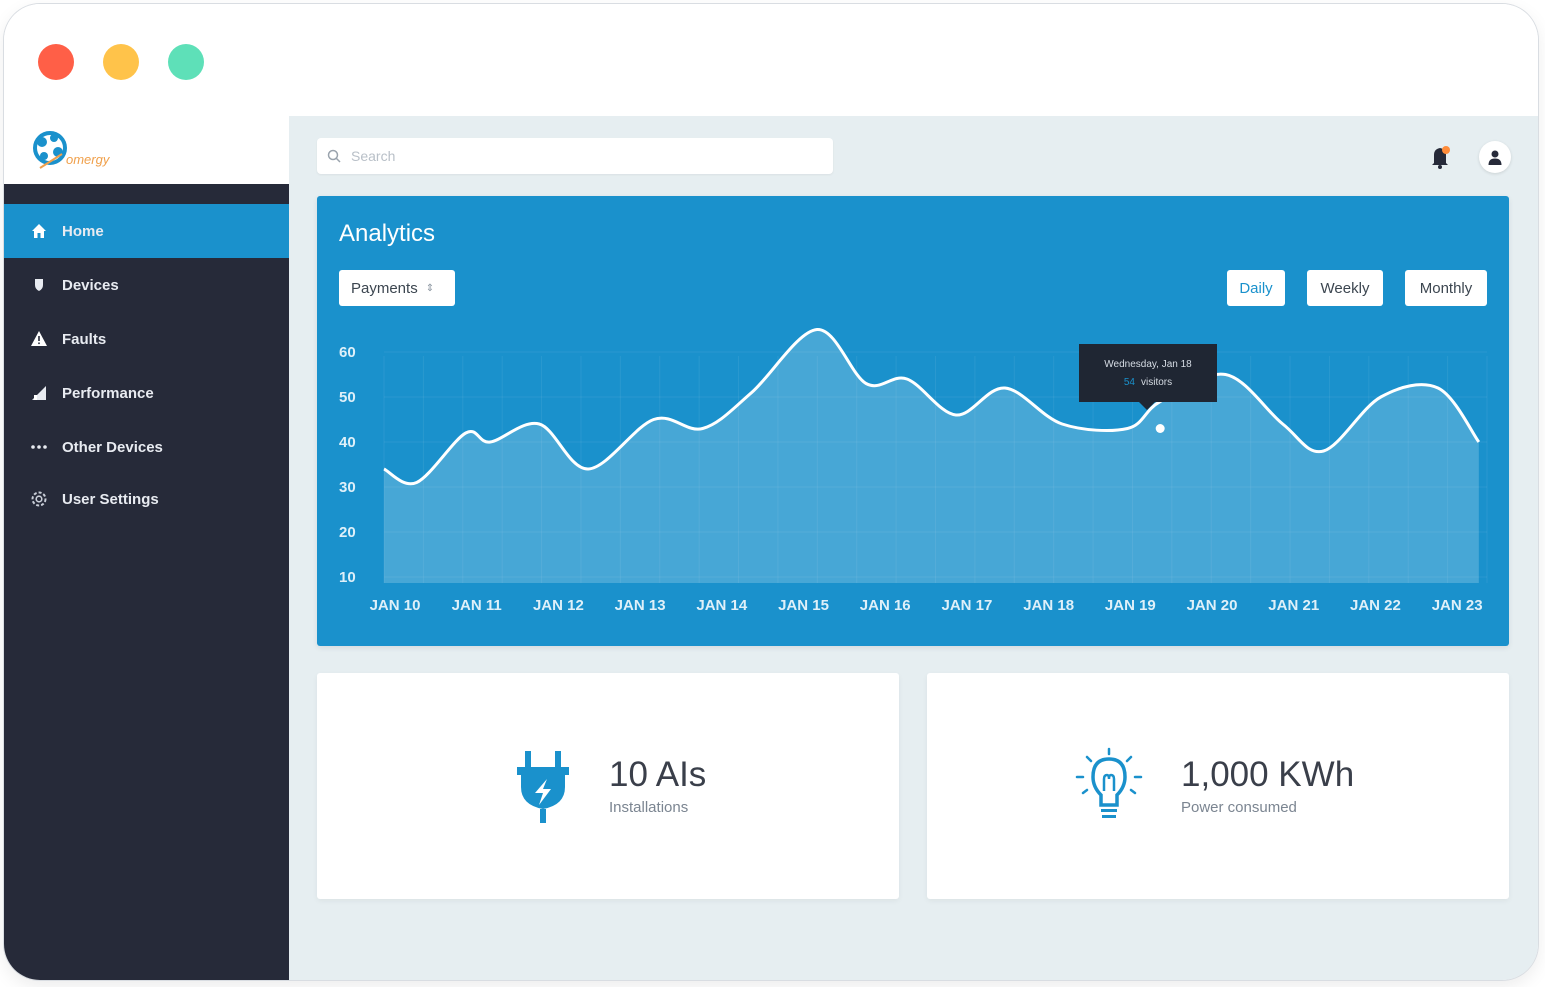 The height and width of the screenshot is (987, 1545). I want to click on stat-card-power: 1,000 KWh Power consumed, so click(1218, 786).